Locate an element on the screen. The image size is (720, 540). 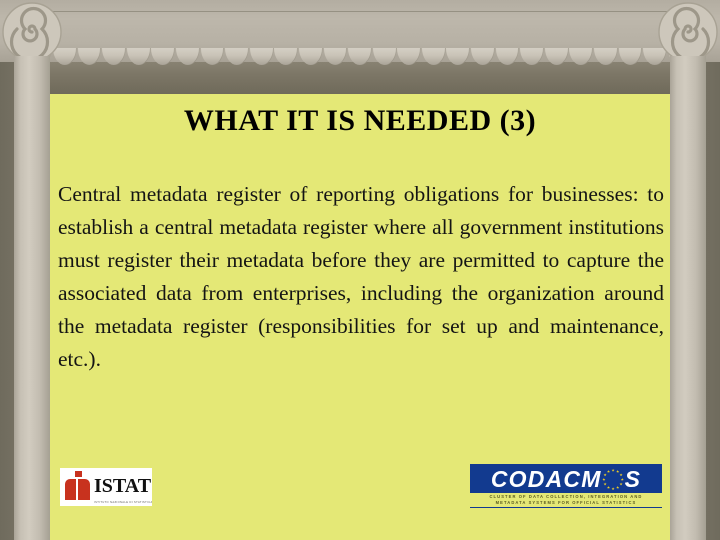
egg-and-dart-moulding is located at coordinates (360, 57).